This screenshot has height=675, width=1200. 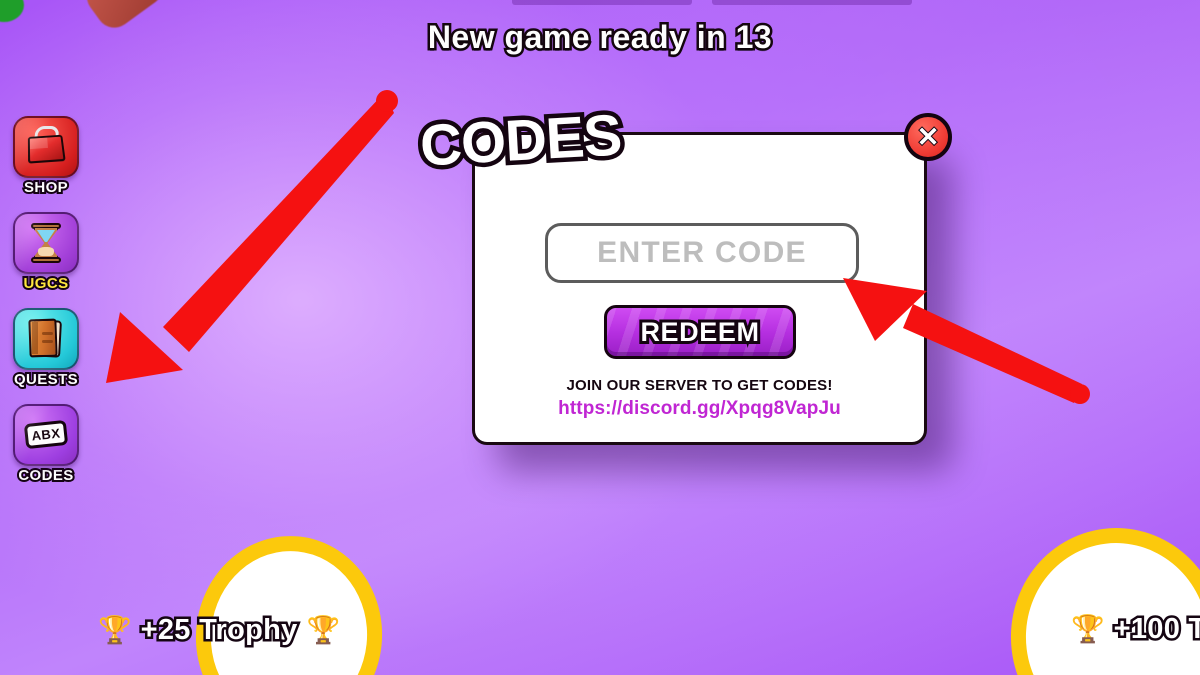 I want to click on sidebar-menu: SHOP UGCS QUESTS ABX CODES, so click(x=51, y=301).